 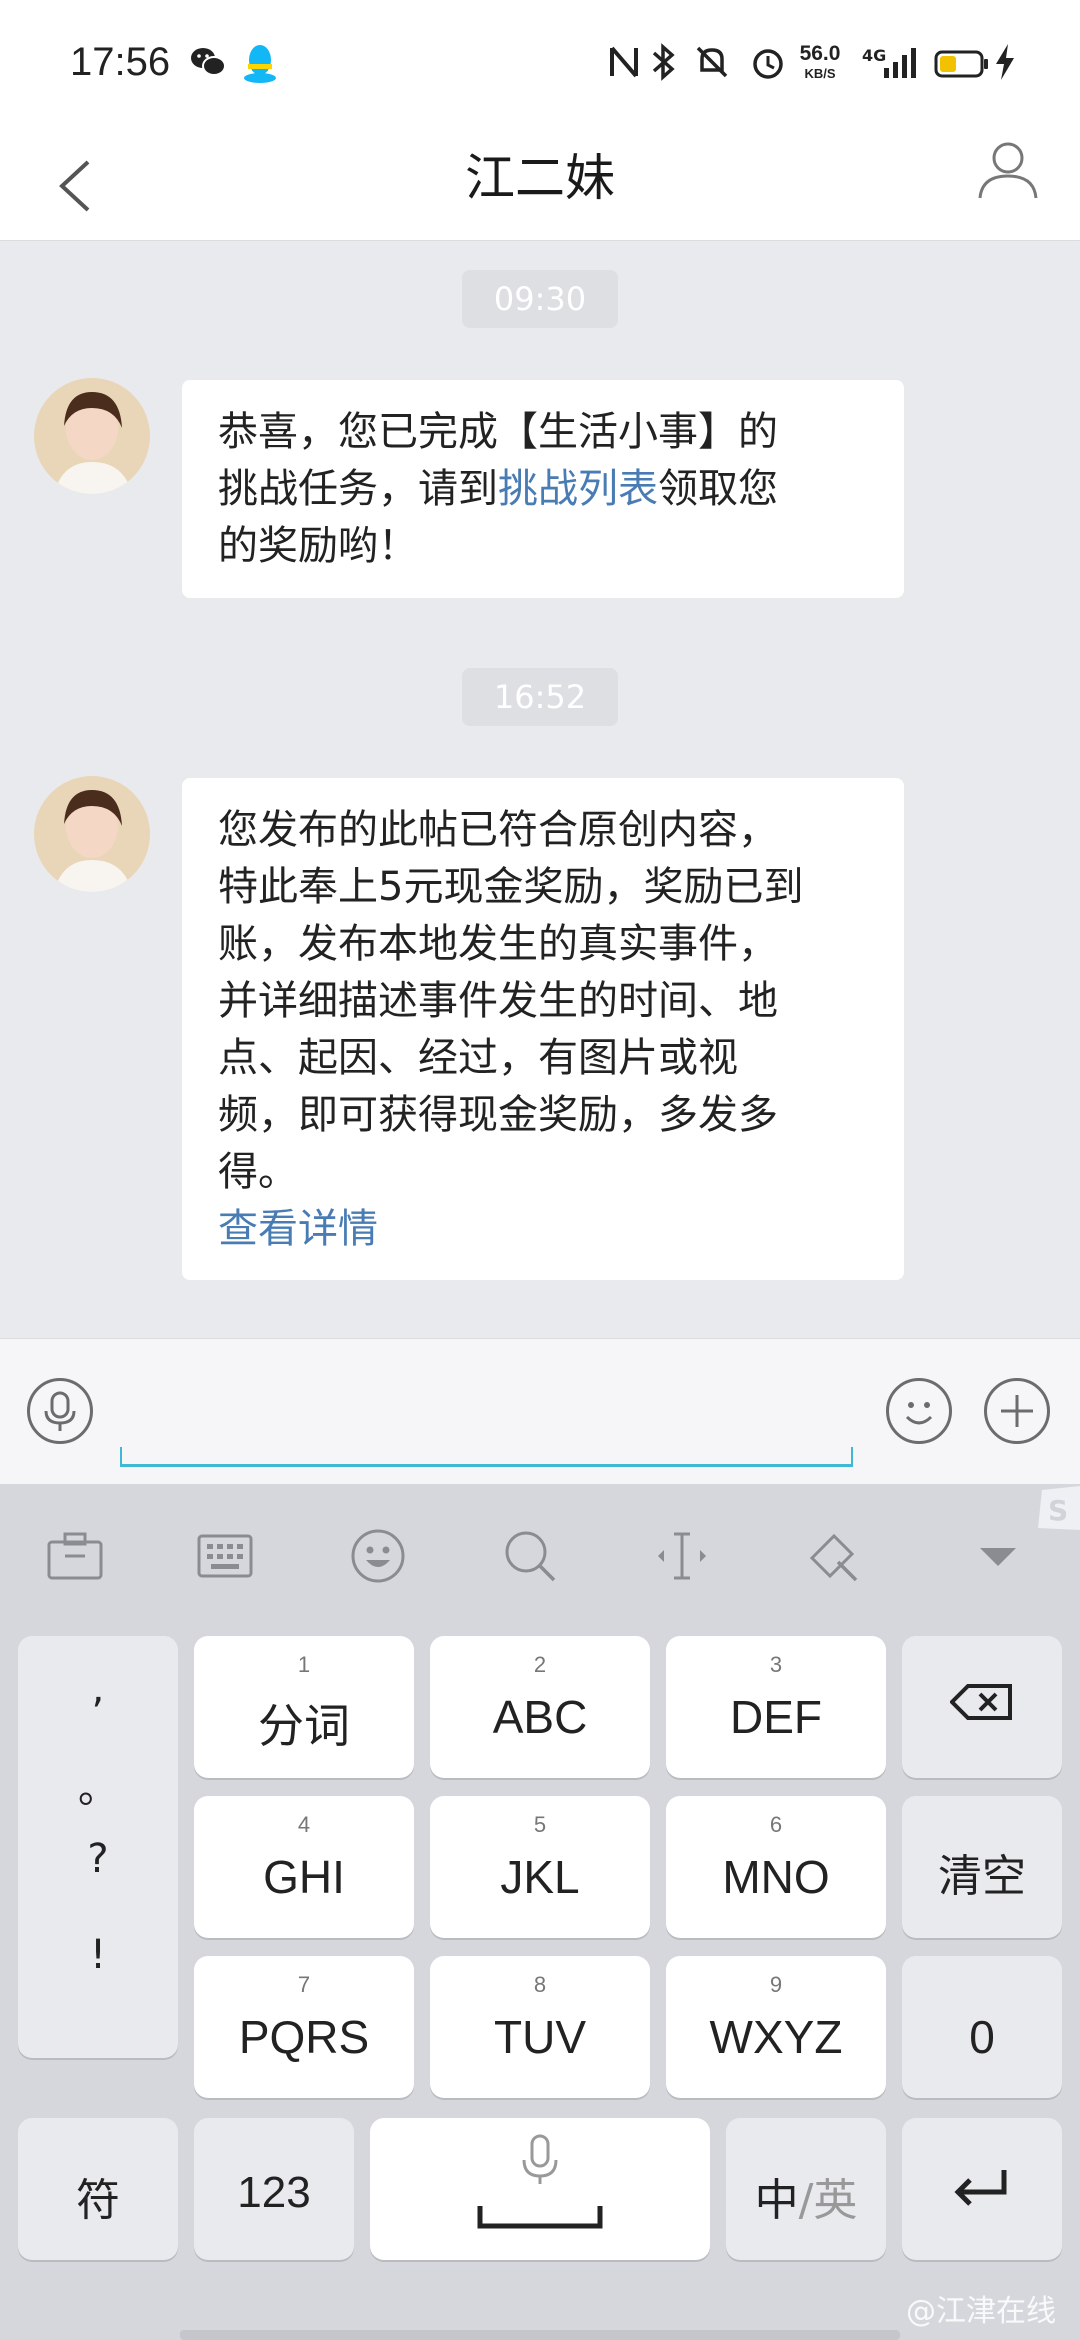 What do you see at coordinates (776, 2037) in the screenshot?
I see `key-label: WXYZ` at bounding box center [776, 2037].